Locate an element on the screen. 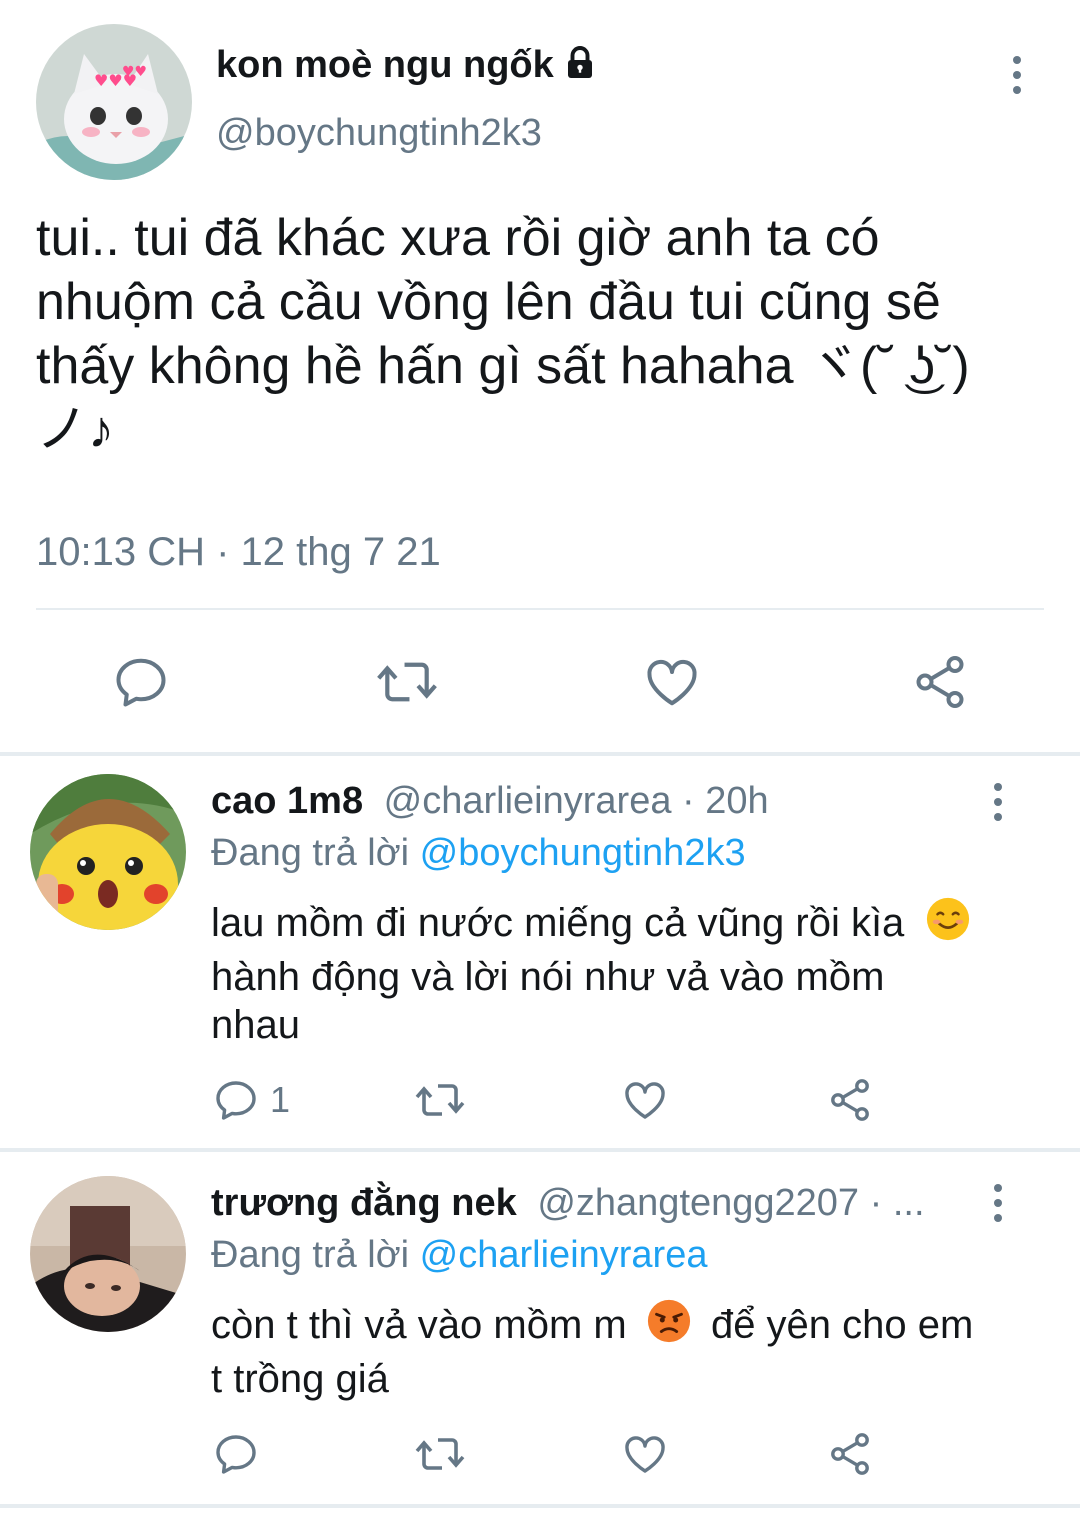 Image resolution: width=1080 pixels, height=1530 pixels. main-display-name: kon moè ngu ngốk is located at coordinates (385, 65).